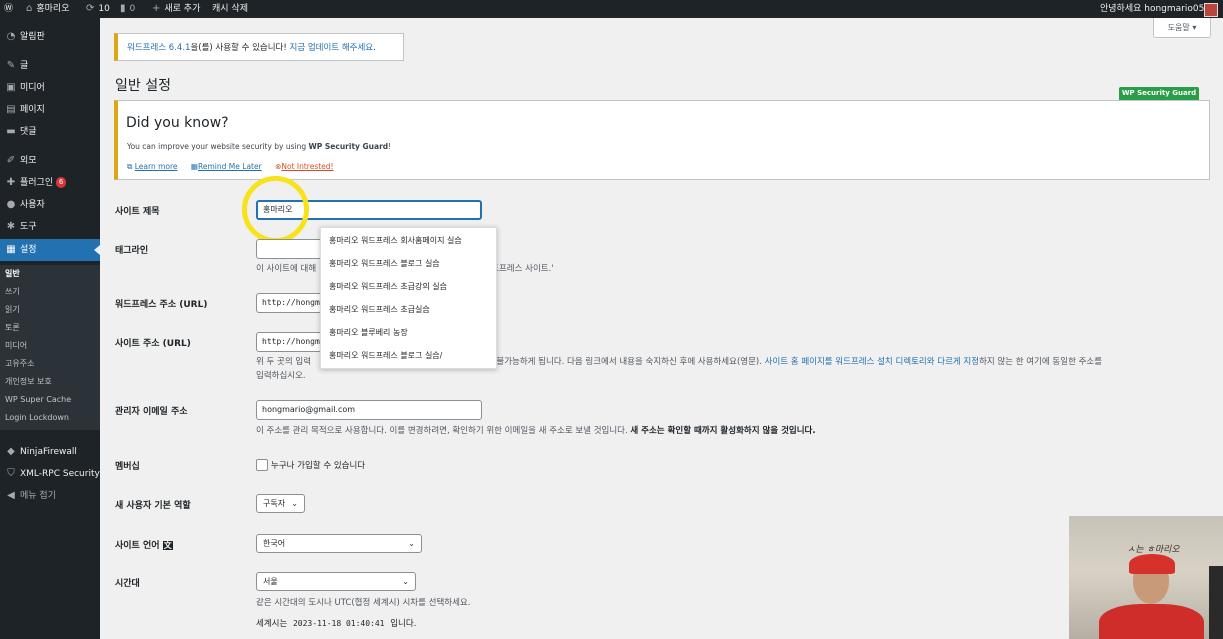 The height and width of the screenshot is (639, 1223). I want to click on membership-checkbox-label: 누구나 가입할 수 있습니다, so click(318, 465).